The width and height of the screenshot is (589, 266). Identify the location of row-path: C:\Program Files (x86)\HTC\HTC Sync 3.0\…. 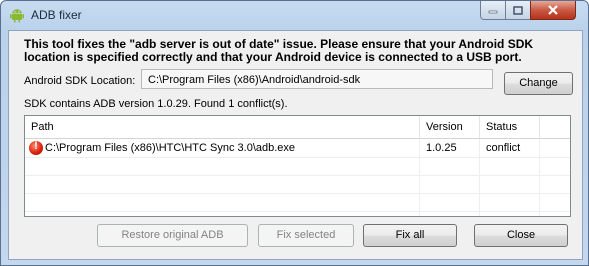
(170, 148).